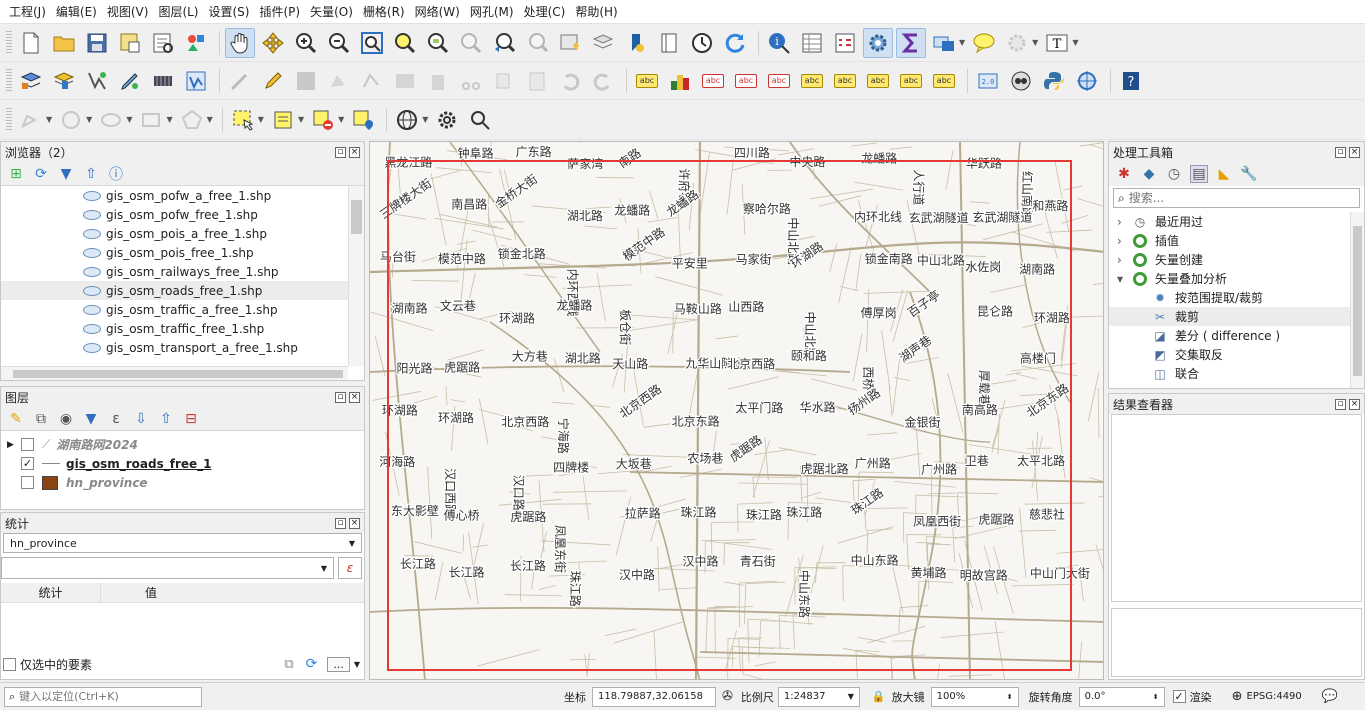  What do you see at coordinates (735, 43) in the screenshot?
I see `refresh-button` at bounding box center [735, 43].